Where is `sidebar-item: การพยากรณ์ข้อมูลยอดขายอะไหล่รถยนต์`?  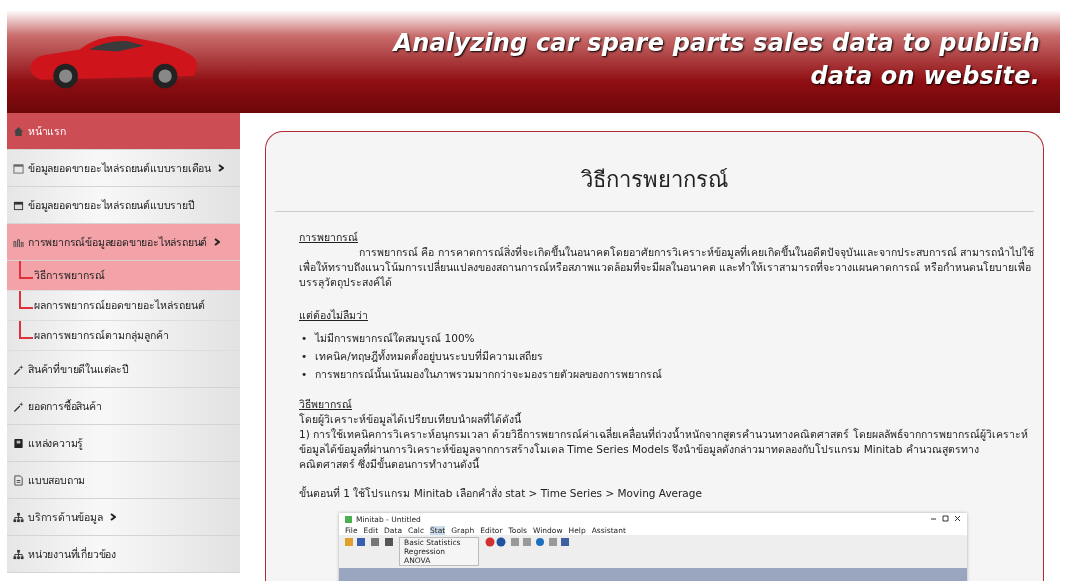 sidebar-item: การพยากรณ์ข้อมูลยอดขายอะไหล่รถยนต์ is located at coordinates (123, 242).